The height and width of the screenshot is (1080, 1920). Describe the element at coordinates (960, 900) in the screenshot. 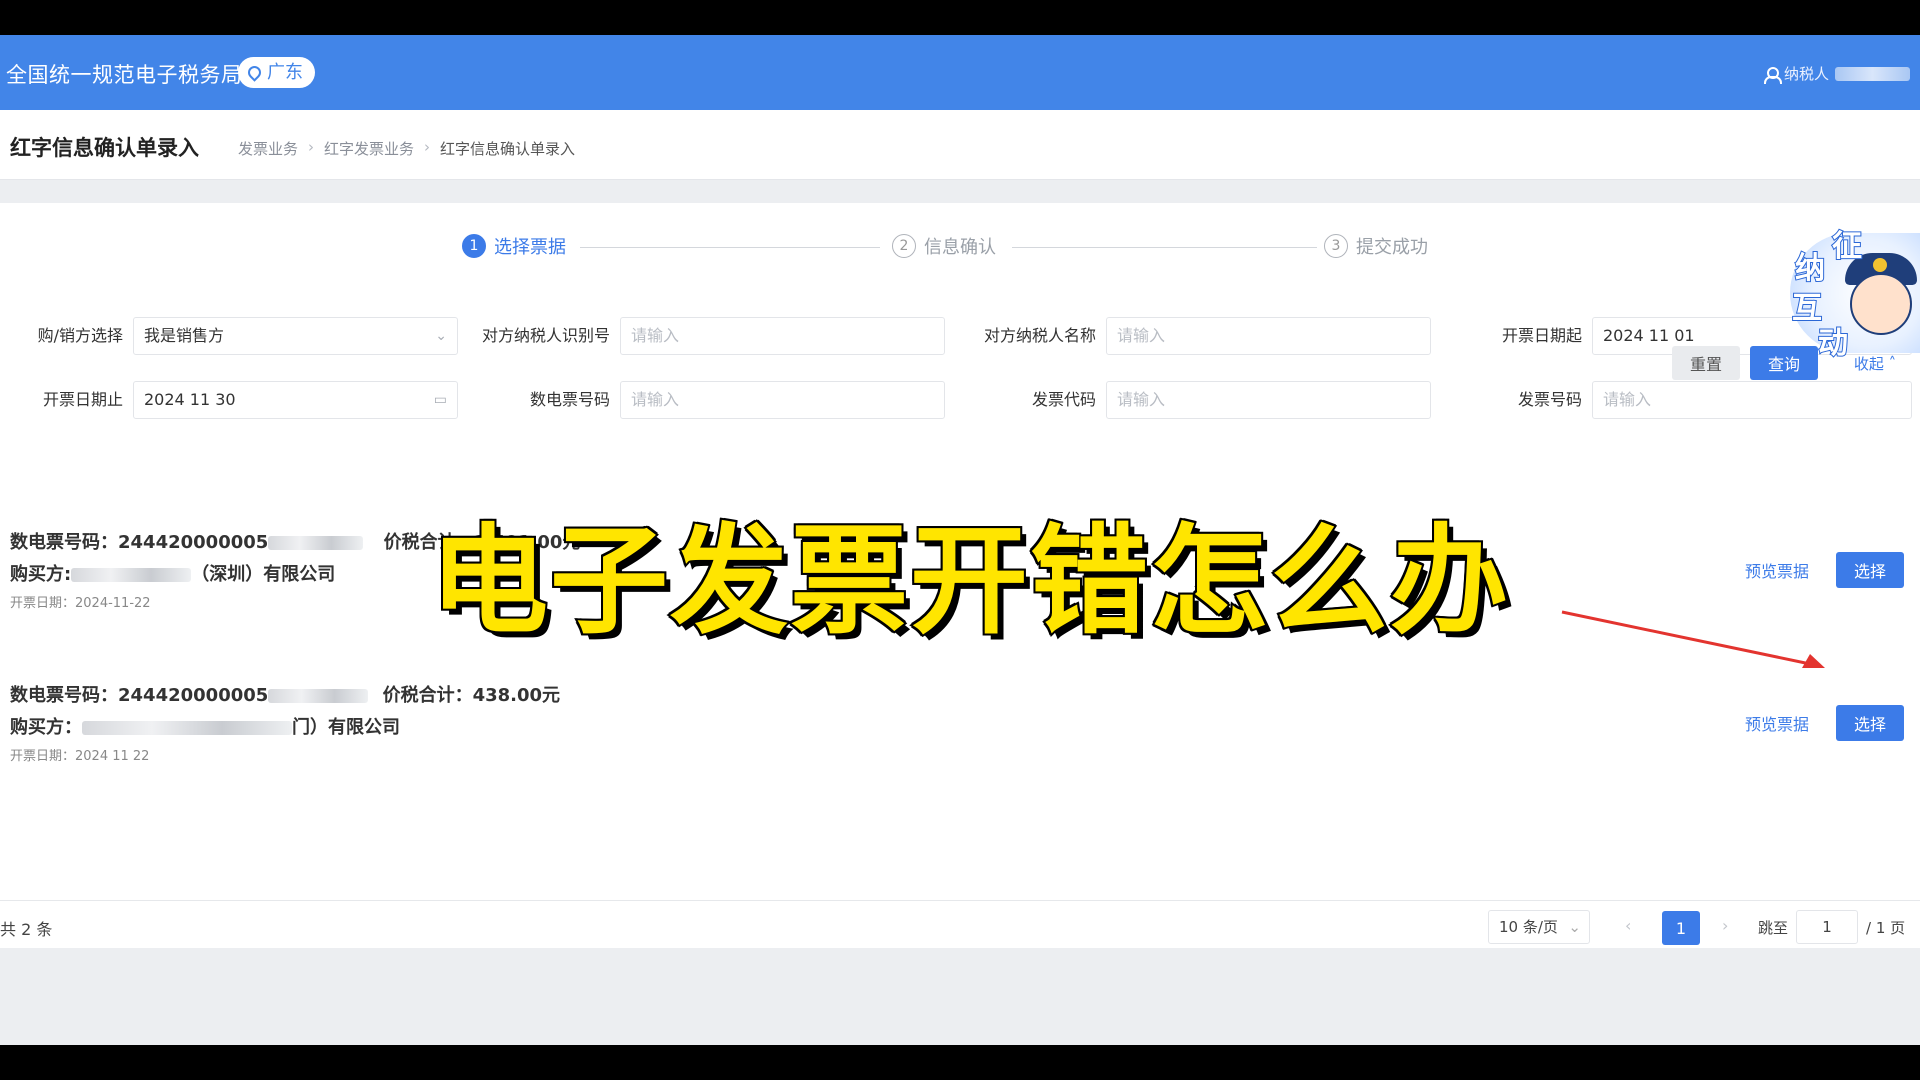

I see `list-divider` at that location.